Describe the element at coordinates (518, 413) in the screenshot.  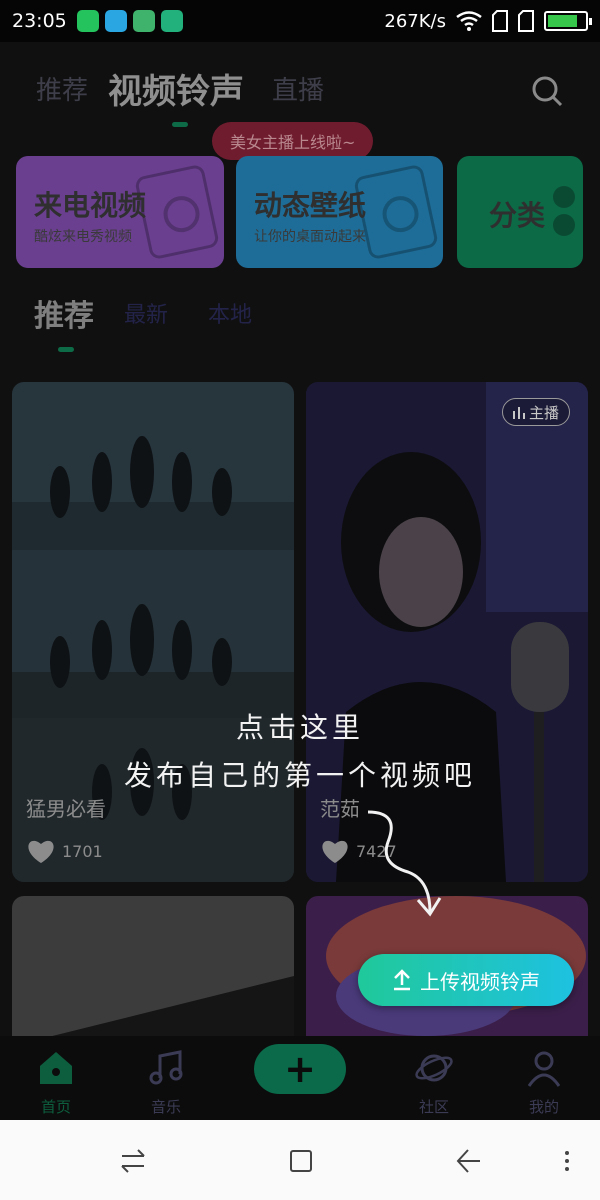
I see `bars-icon` at that location.